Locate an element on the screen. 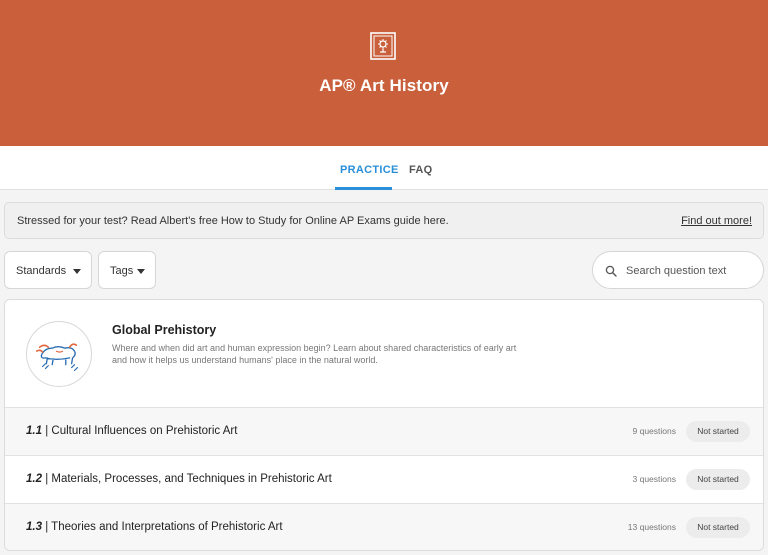  topic-number: 1.2 is located at coordinates (34, 479).